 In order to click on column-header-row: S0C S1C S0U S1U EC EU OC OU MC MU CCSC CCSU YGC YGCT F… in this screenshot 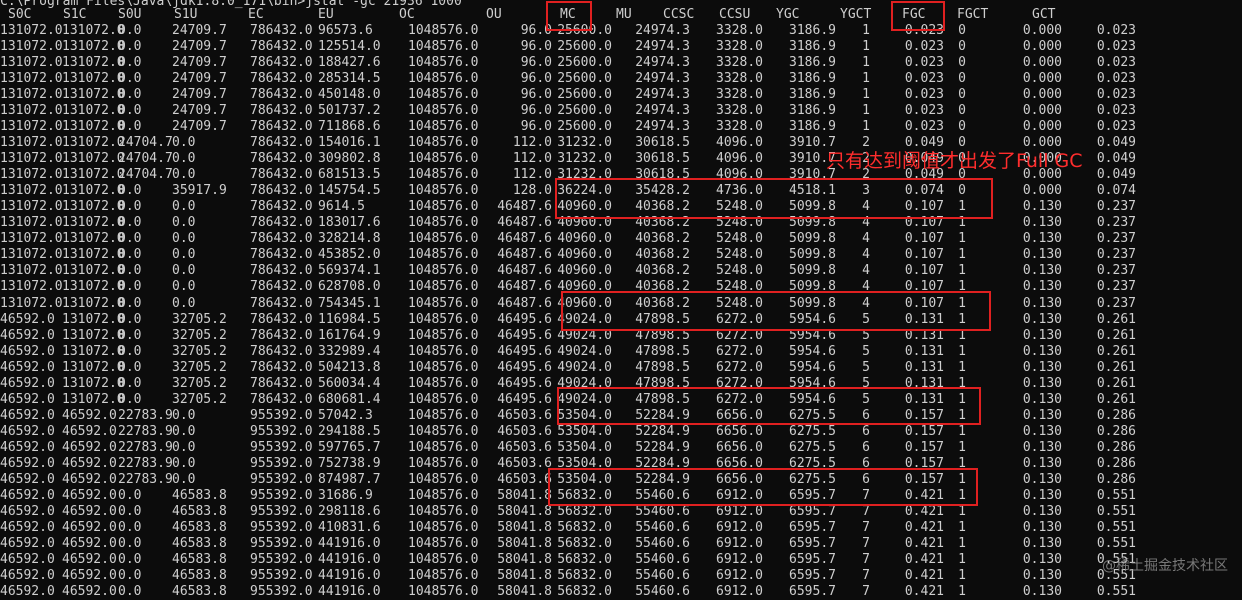, I will do `click(621, 15)`.